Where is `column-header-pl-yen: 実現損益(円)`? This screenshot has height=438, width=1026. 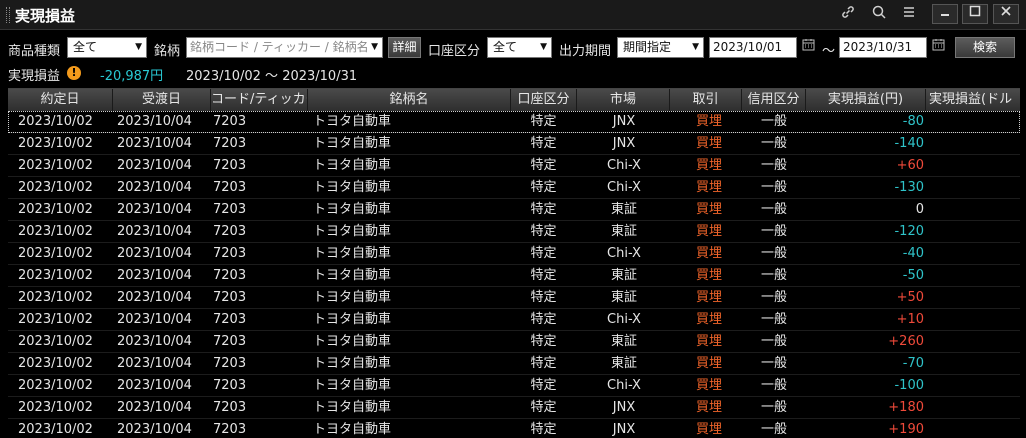 column-header-pl-yen: 実現損益(円) is located at coordinates (866, 100).